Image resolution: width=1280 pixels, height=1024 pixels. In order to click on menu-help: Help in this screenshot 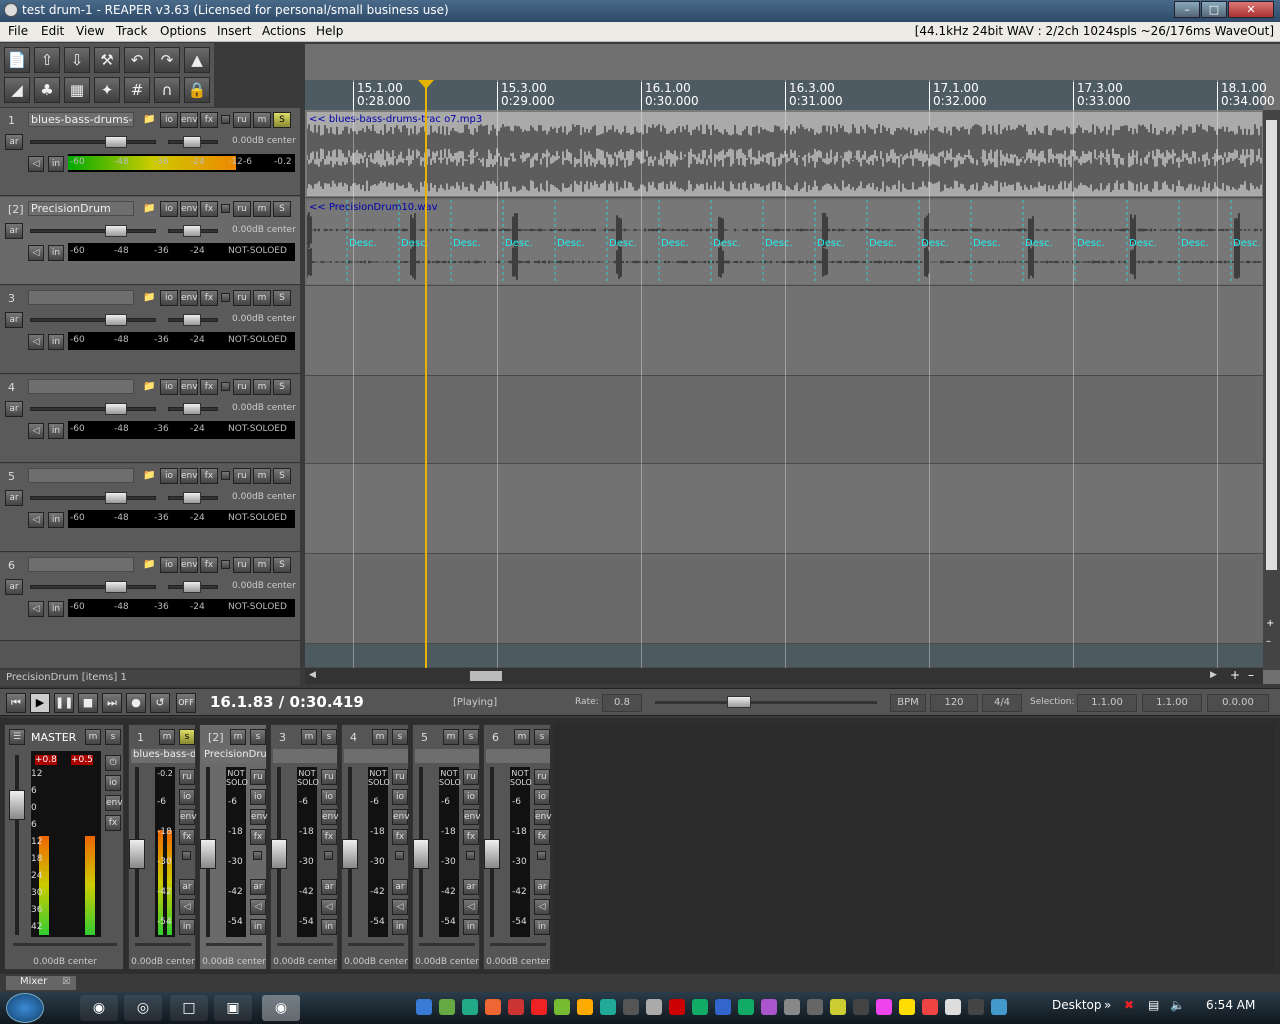, I will do `click(329, 31)`.